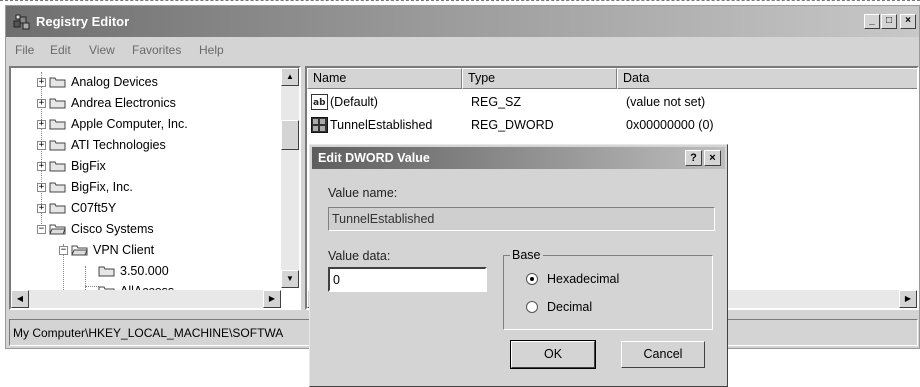 The width and height of the screenshot is (920, 387). I want to click on tree-item-label: BigFix, so click(88, 166).